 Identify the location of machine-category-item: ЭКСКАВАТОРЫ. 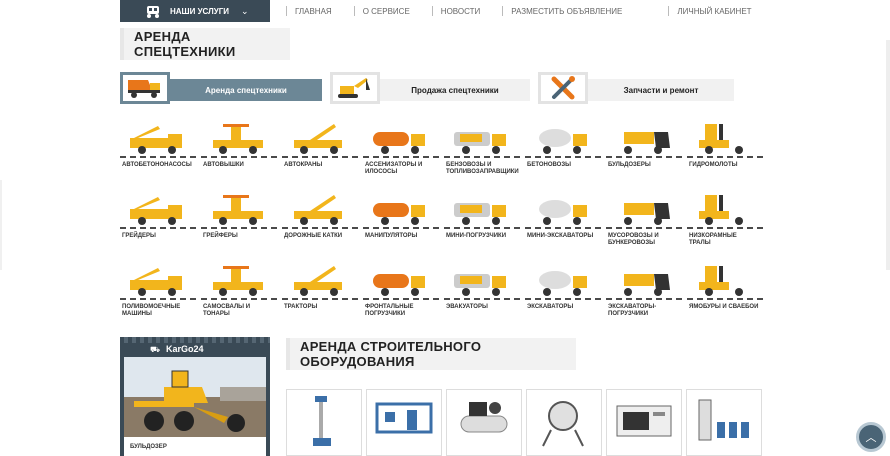
(563, 290).